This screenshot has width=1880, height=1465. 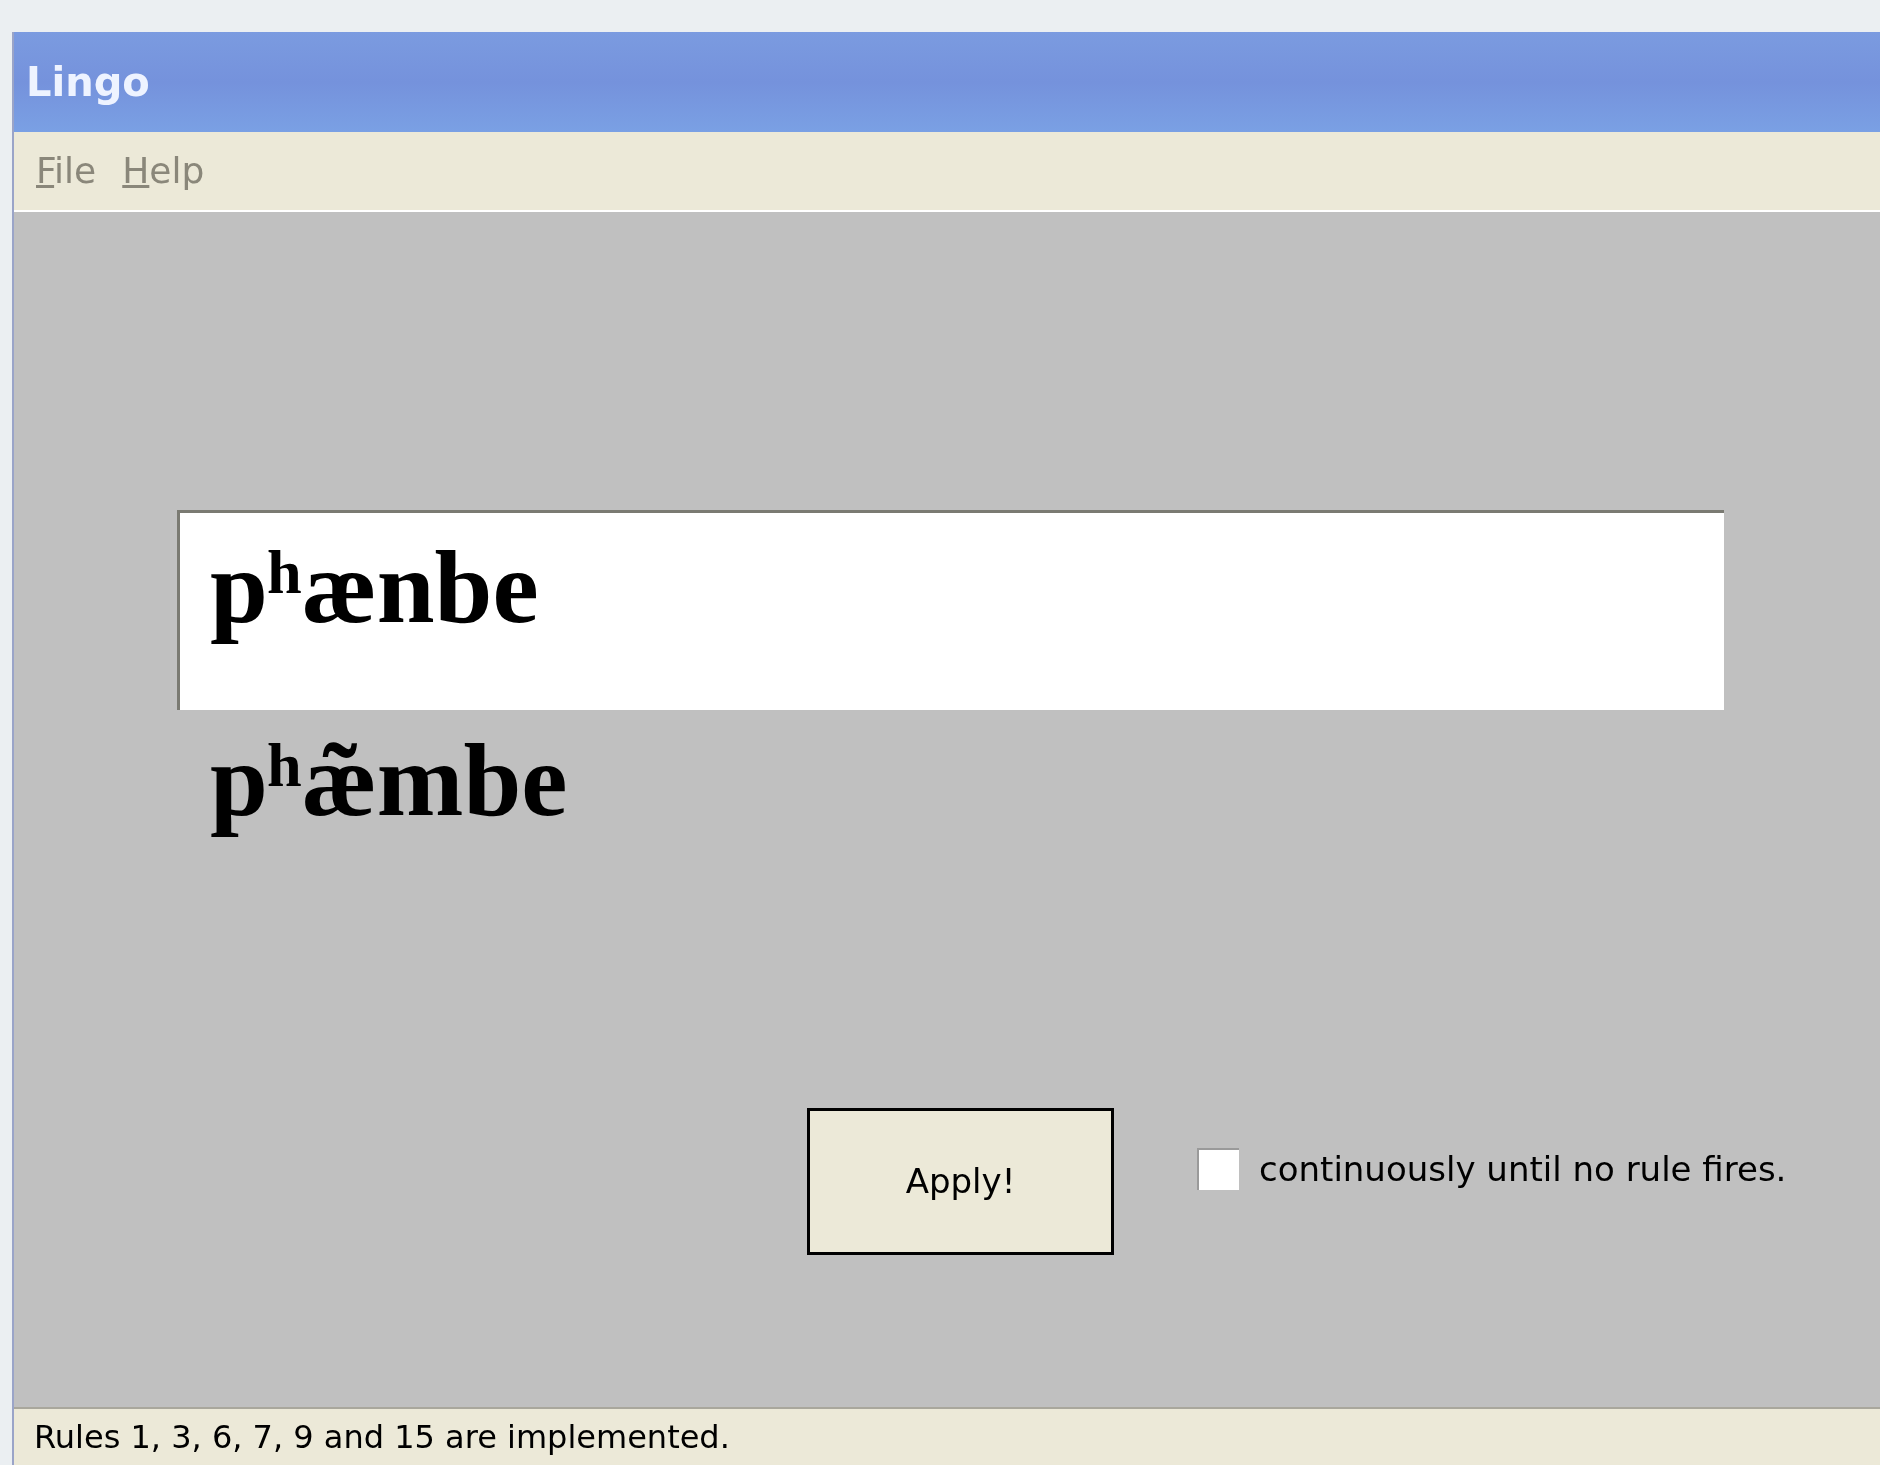 I want to click on checkbox-label: continuously until no rule fires., so click(x=1523, y=1169).